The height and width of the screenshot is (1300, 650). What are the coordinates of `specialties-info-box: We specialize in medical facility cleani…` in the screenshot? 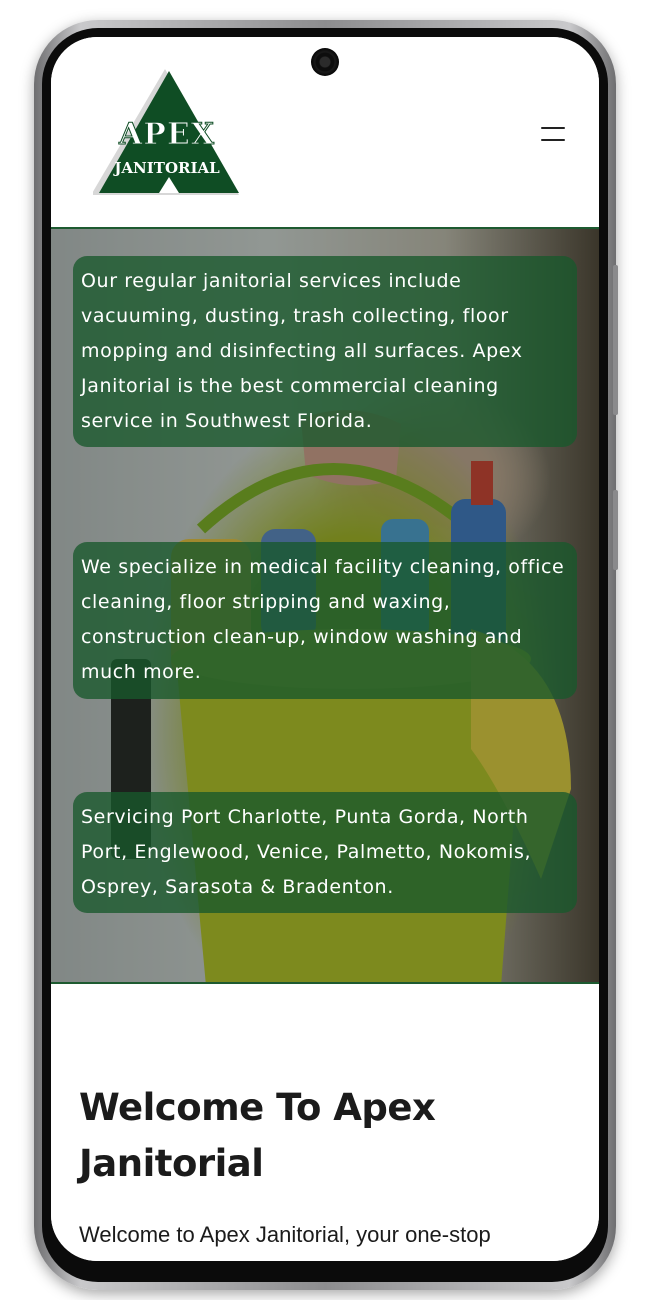 It's located at (325, 620).